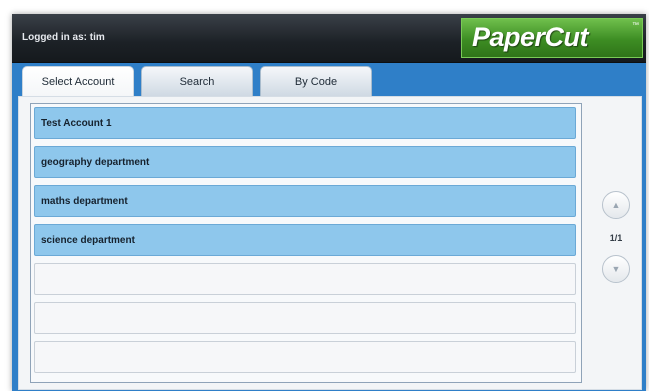 The height and width of the screenshot is (391, 649). Describe the element at coordinates (635, 25) in the screenshot. I see `logo-trademark: ™` at that location.